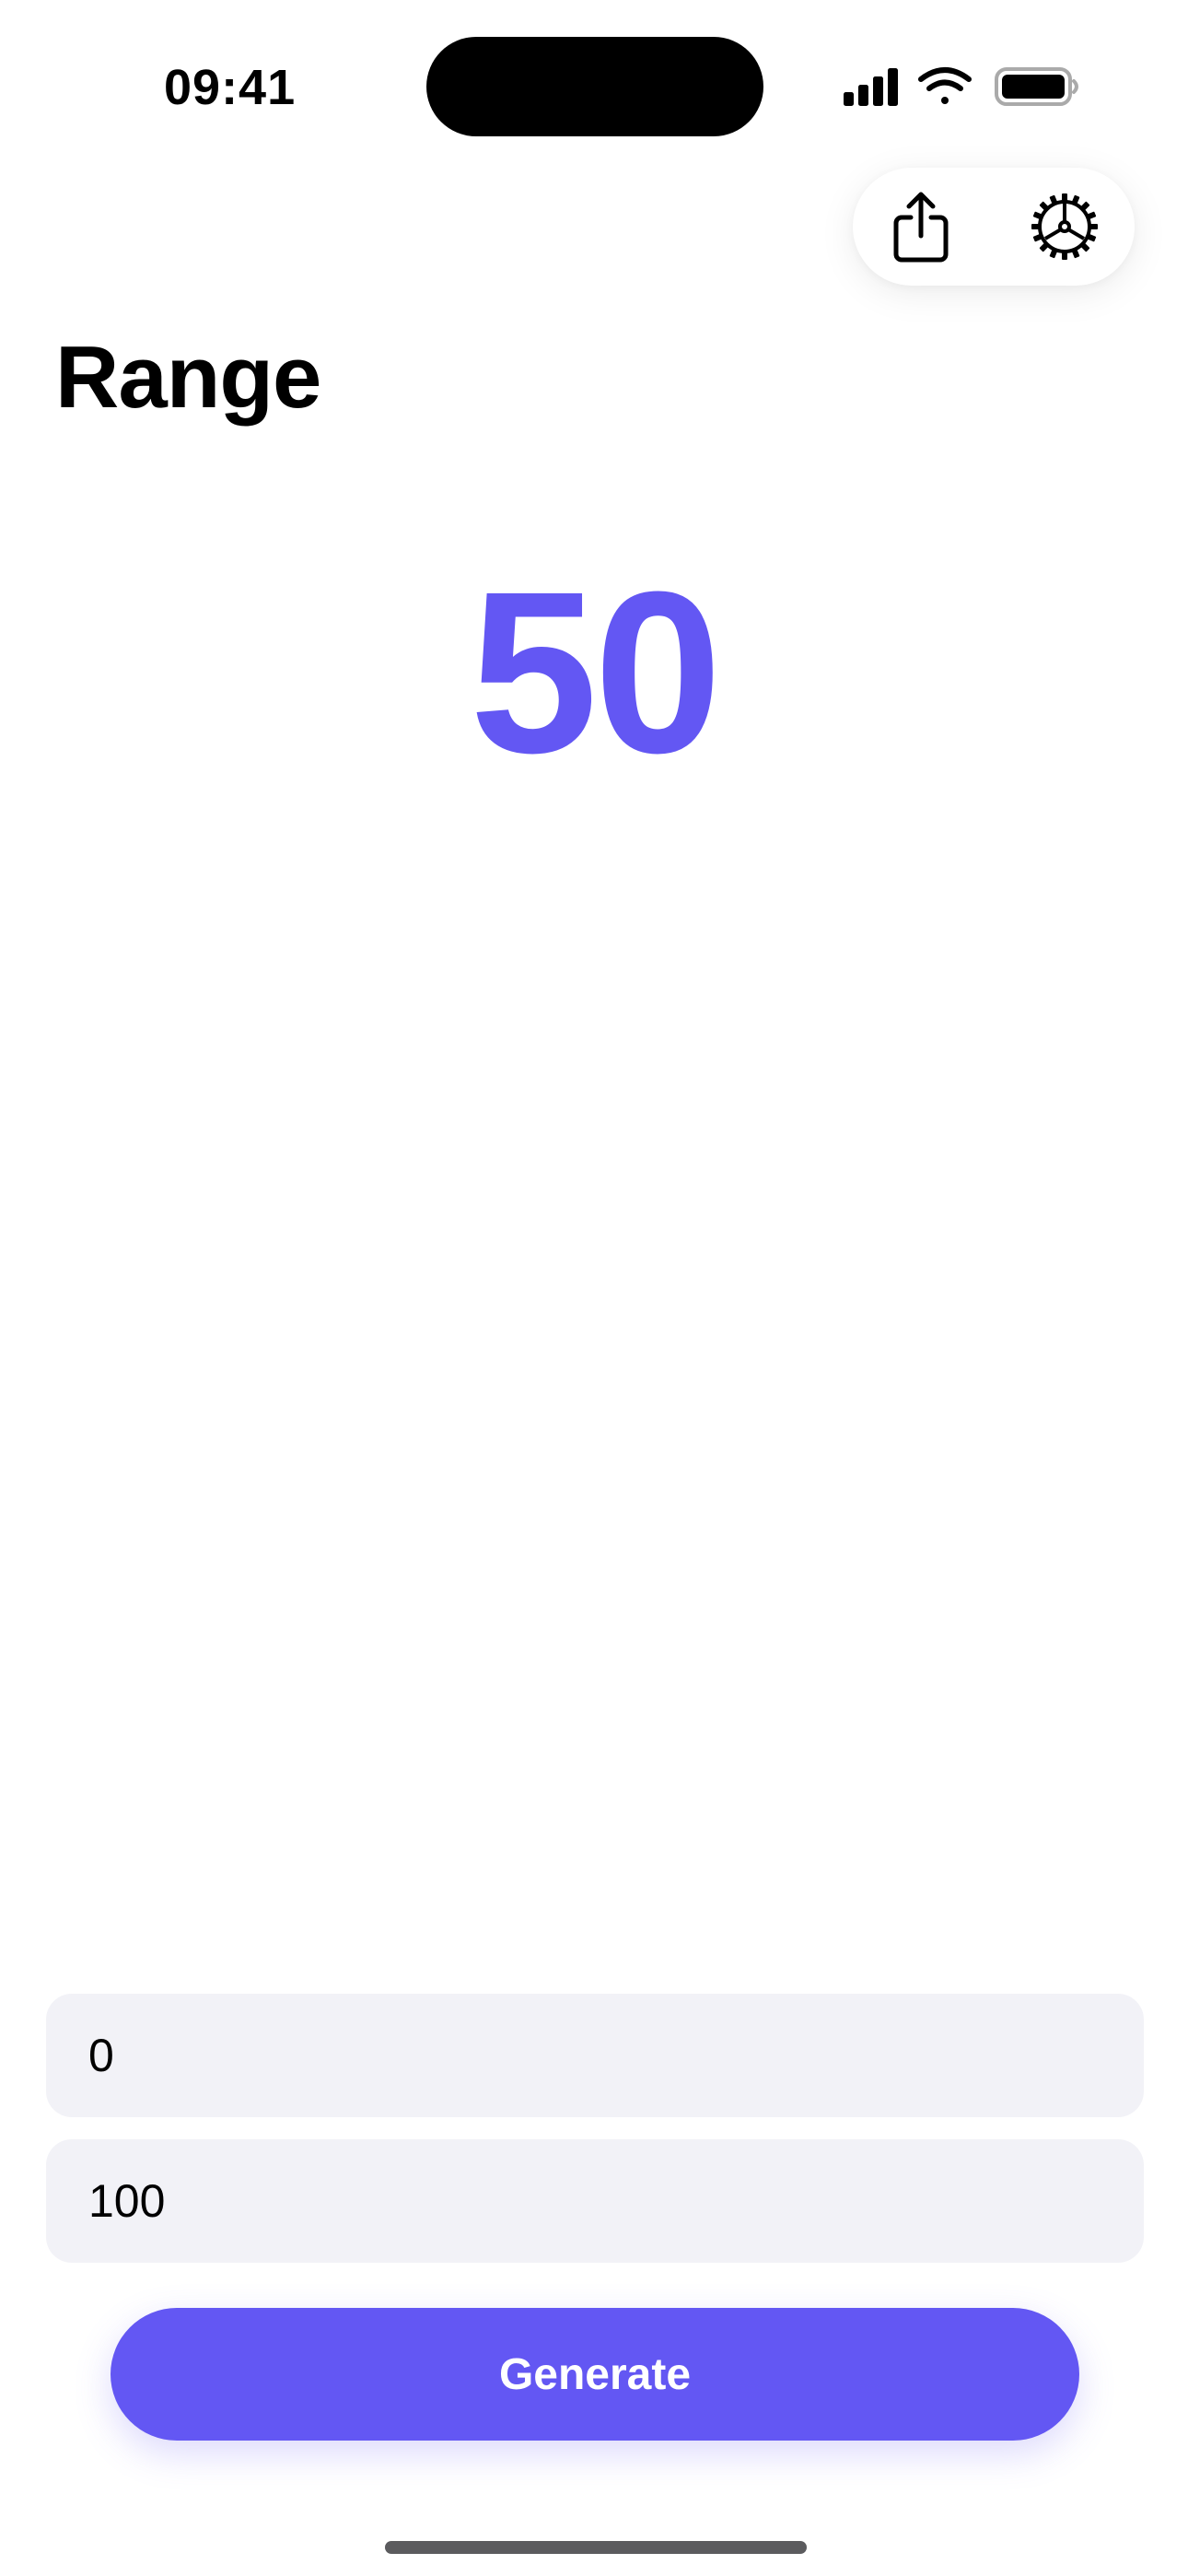  I want to click on gear-icon, so click(1064, 227).